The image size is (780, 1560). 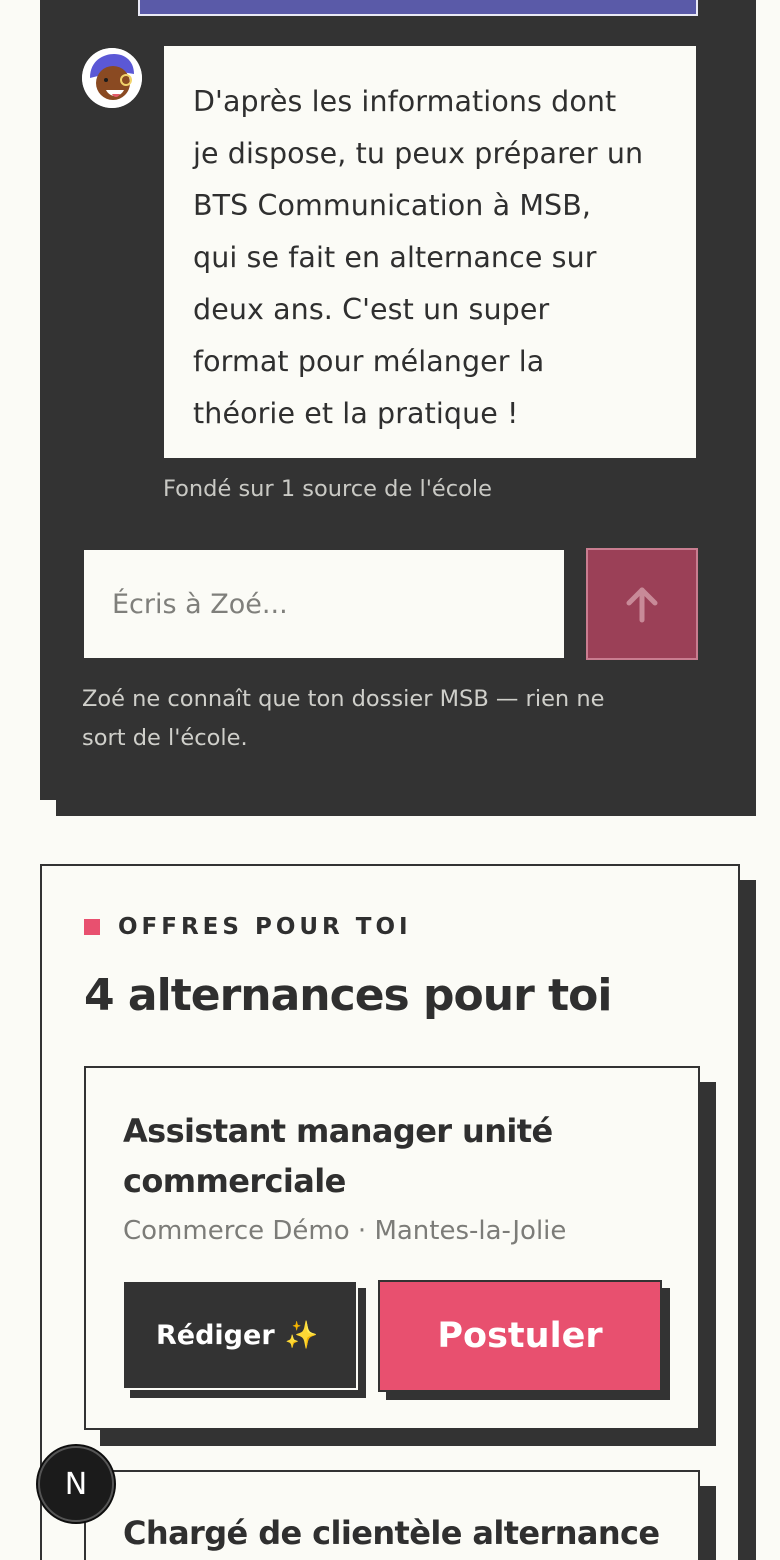 I want to click on bot-message-line: deux ans. C'est un super, so click(x=371, y=309).